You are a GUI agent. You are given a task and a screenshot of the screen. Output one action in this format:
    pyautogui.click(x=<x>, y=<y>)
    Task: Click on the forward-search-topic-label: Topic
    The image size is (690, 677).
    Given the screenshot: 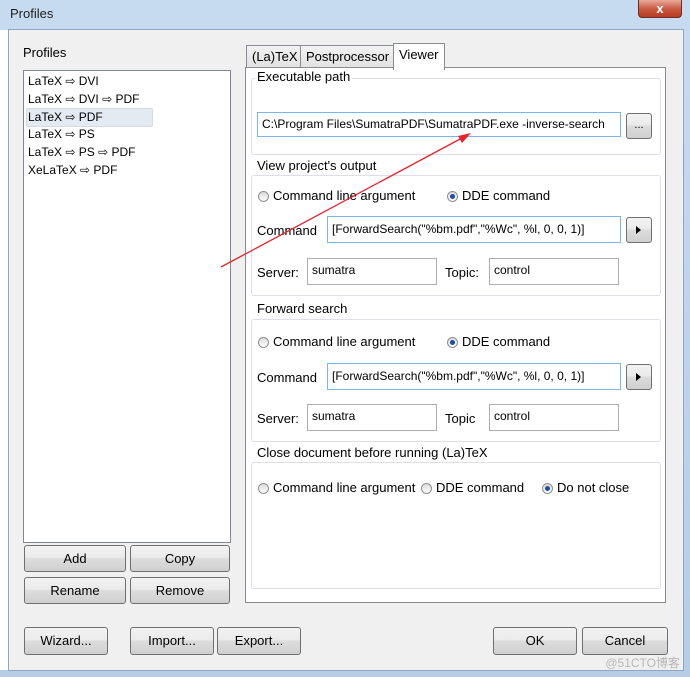 What is the action you would take?
    pyautogui.click(x=460, y=418)
    